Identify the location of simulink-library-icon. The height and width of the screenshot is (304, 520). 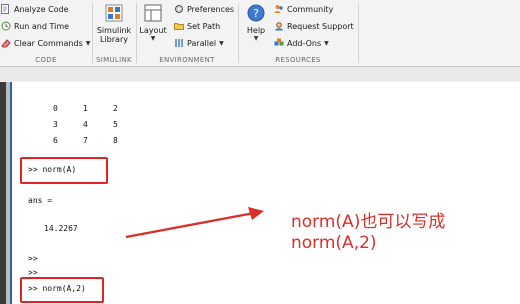
(114, 13).